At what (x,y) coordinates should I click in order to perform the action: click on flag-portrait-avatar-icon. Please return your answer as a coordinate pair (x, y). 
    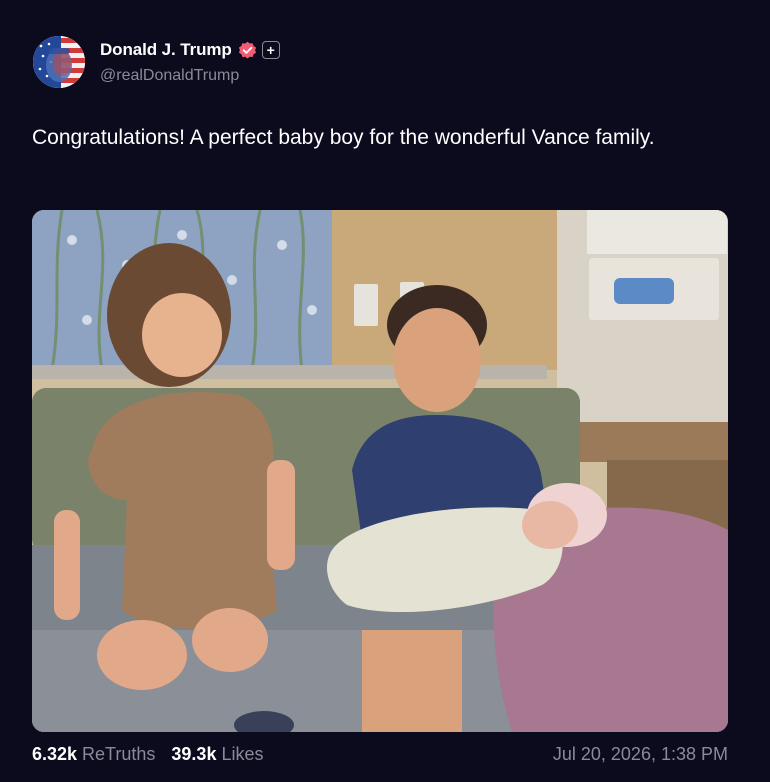
    Looking at the image, I should click on (59, 62).